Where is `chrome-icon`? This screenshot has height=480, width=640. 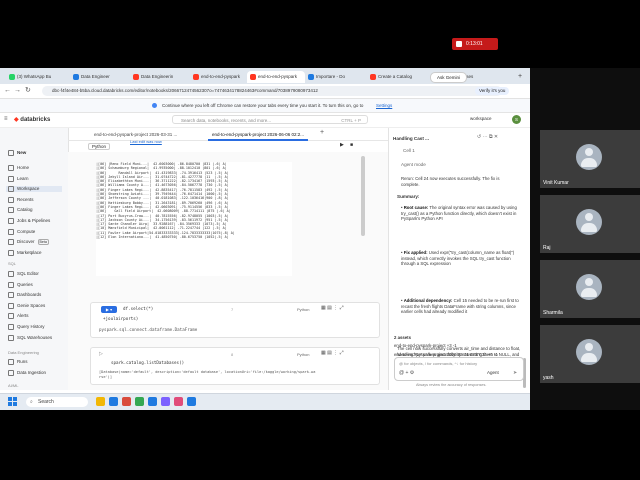
chrome-icon is located at coordinates (154, 105).